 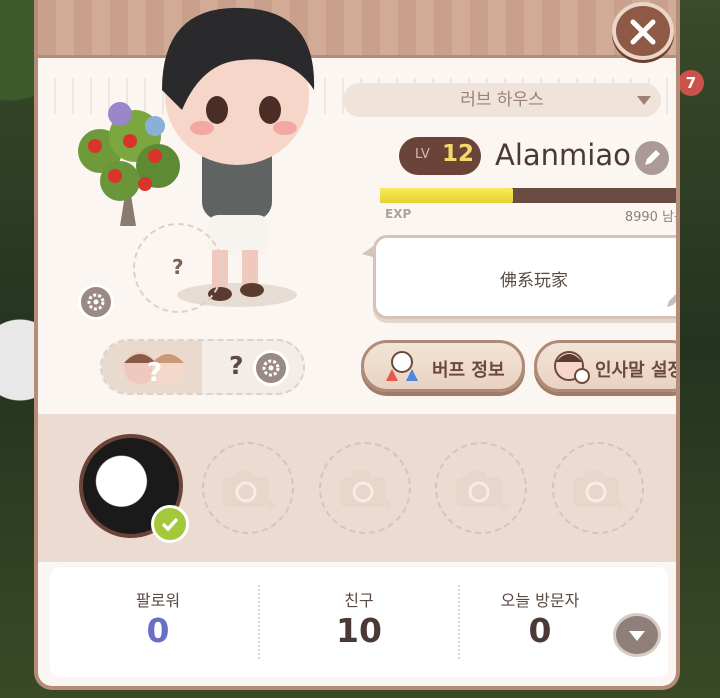 I want to click on visitors-today-count: 0, so click(x=540, y=630).